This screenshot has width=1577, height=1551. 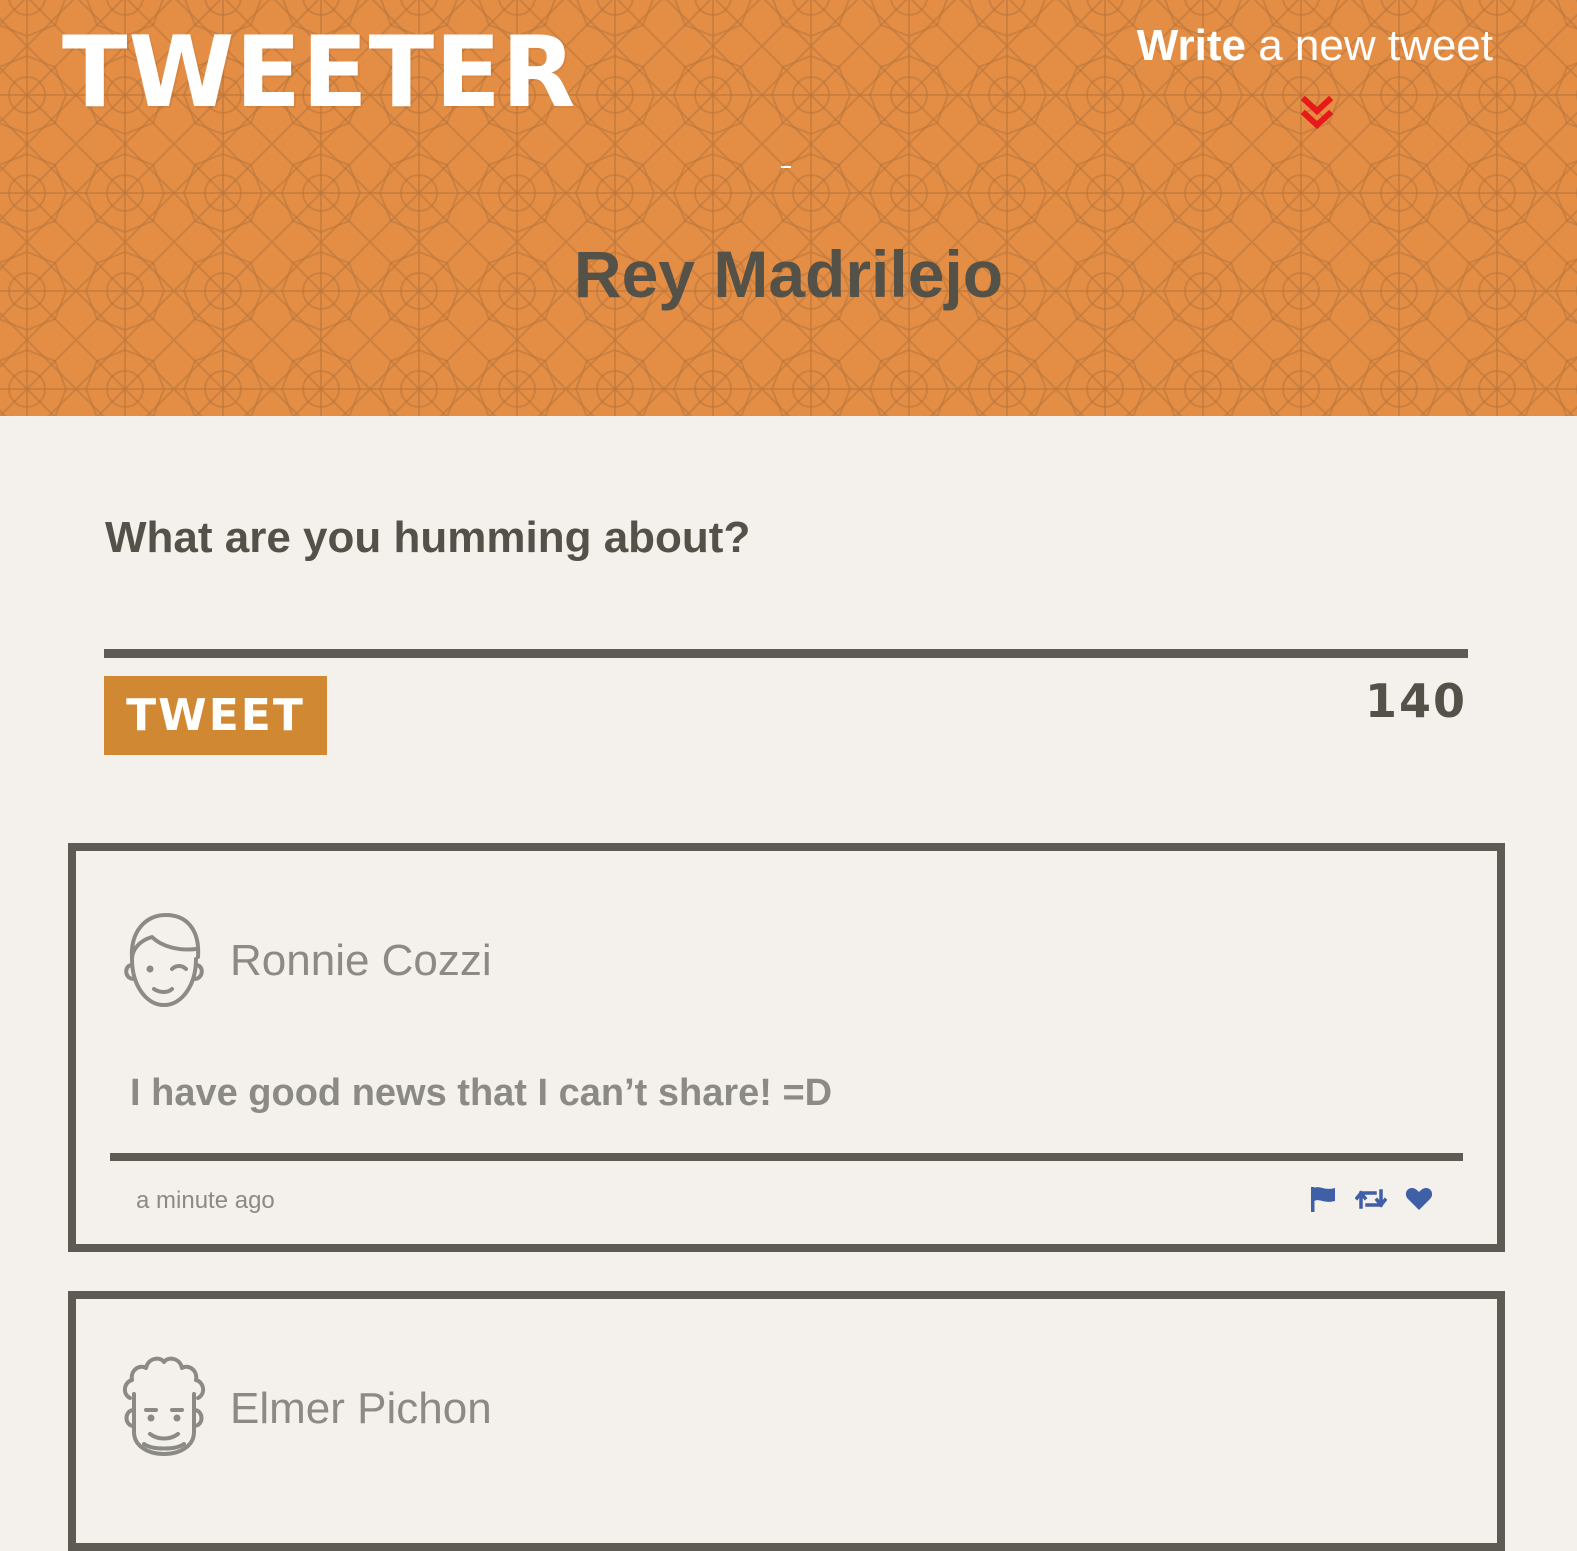 I want to click on tweet-timestamp: a minute ago, so click(x=205, y=1200).